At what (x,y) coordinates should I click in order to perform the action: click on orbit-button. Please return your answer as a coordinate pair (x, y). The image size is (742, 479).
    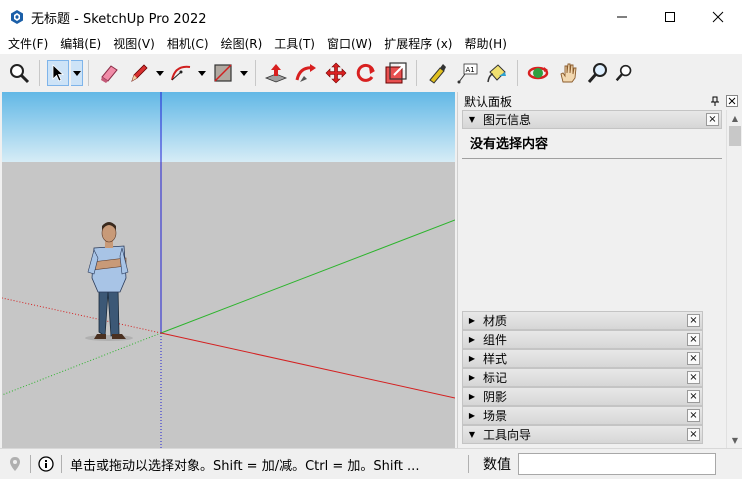
    Looking at the image, I should click on (538, 73).